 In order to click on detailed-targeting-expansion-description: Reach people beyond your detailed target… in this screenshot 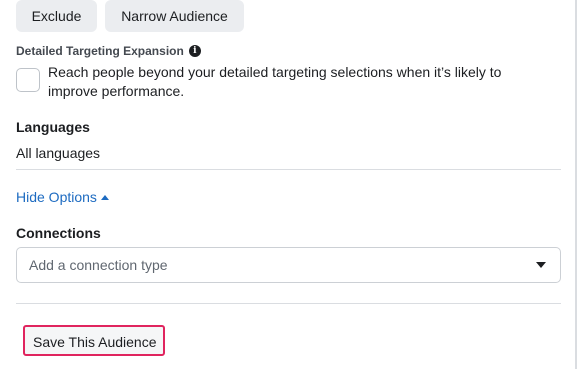, I will do `click(275, 81)`.